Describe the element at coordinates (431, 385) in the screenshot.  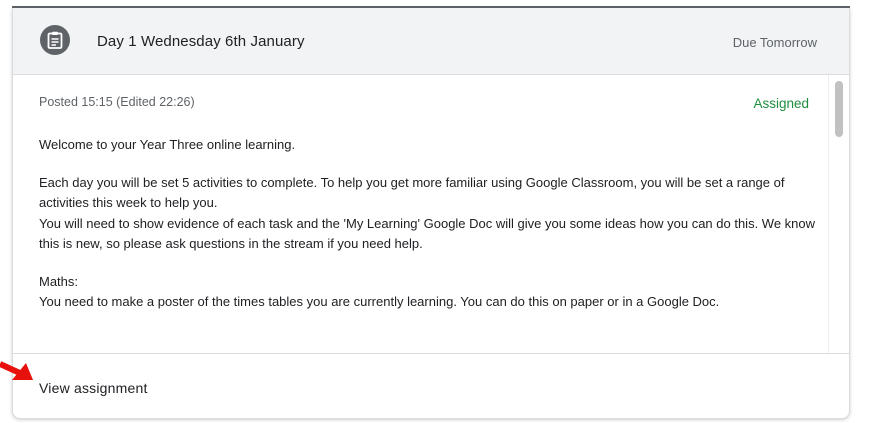
I see `assignment-footer: View assignment` at that location.